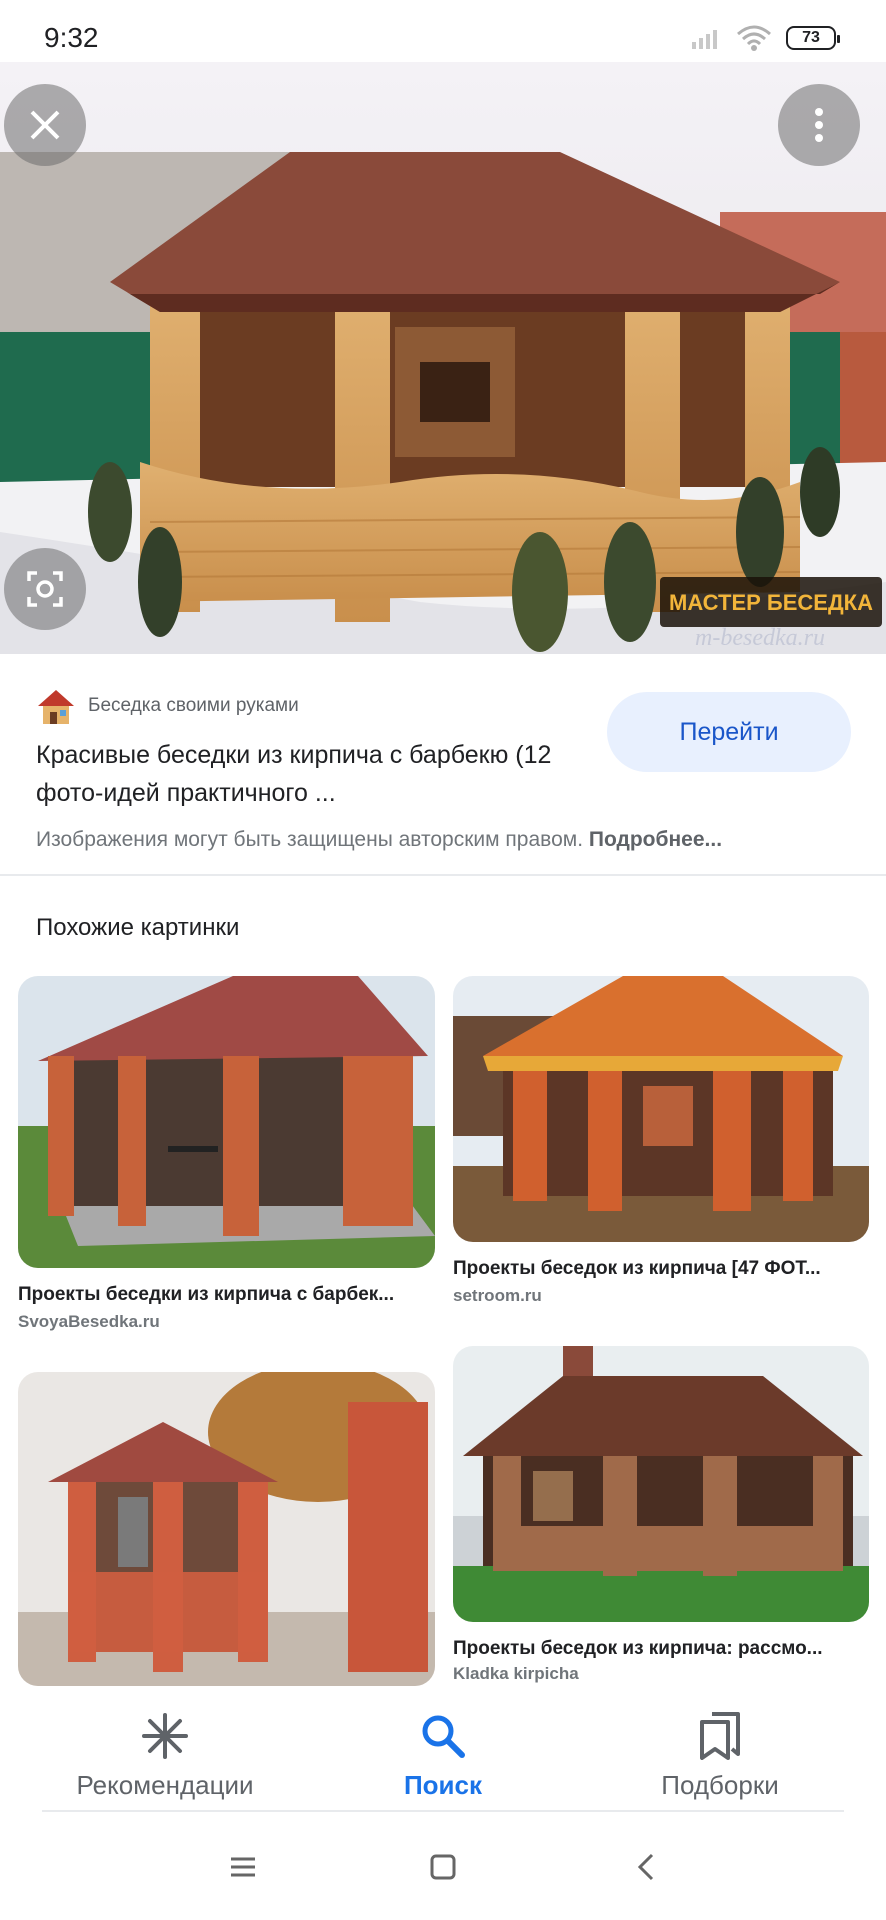 This screenshot has height=1920, width=886. What do you see at coordinates (89, 1321) in the screenshot?
I see `similar-image-1-source: SvoyaBesedka.ru` at bounding box center [89, 1321].